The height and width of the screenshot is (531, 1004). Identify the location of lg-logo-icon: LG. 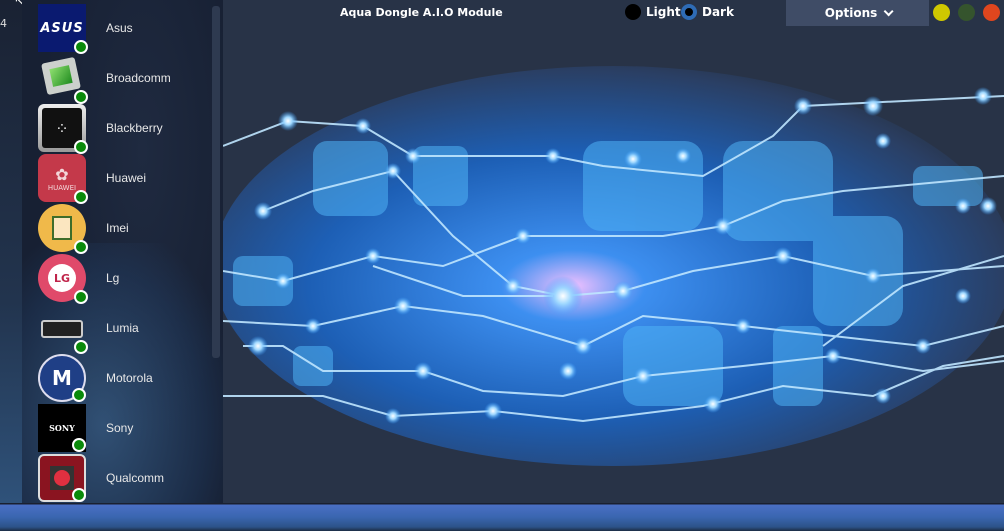
(63, 279).